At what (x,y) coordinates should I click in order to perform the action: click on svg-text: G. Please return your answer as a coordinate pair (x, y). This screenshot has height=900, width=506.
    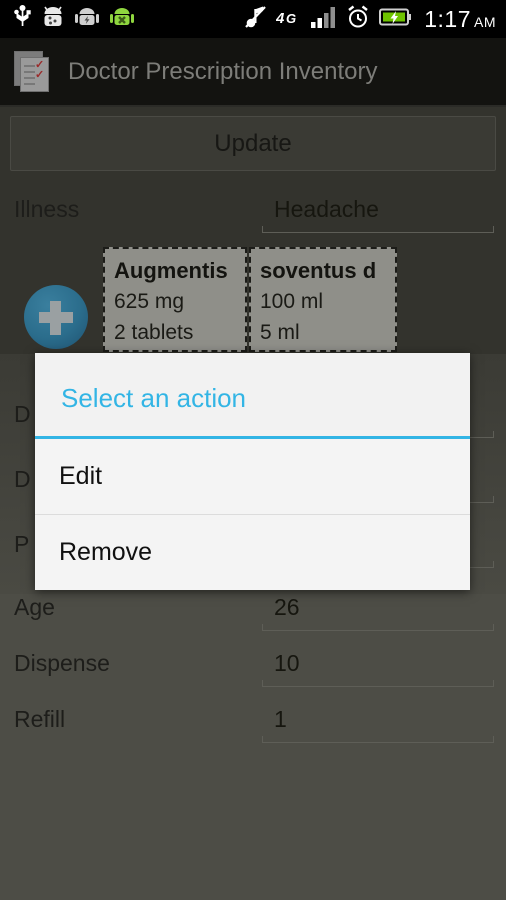
    Looking at the image, I should click on (291, 18).